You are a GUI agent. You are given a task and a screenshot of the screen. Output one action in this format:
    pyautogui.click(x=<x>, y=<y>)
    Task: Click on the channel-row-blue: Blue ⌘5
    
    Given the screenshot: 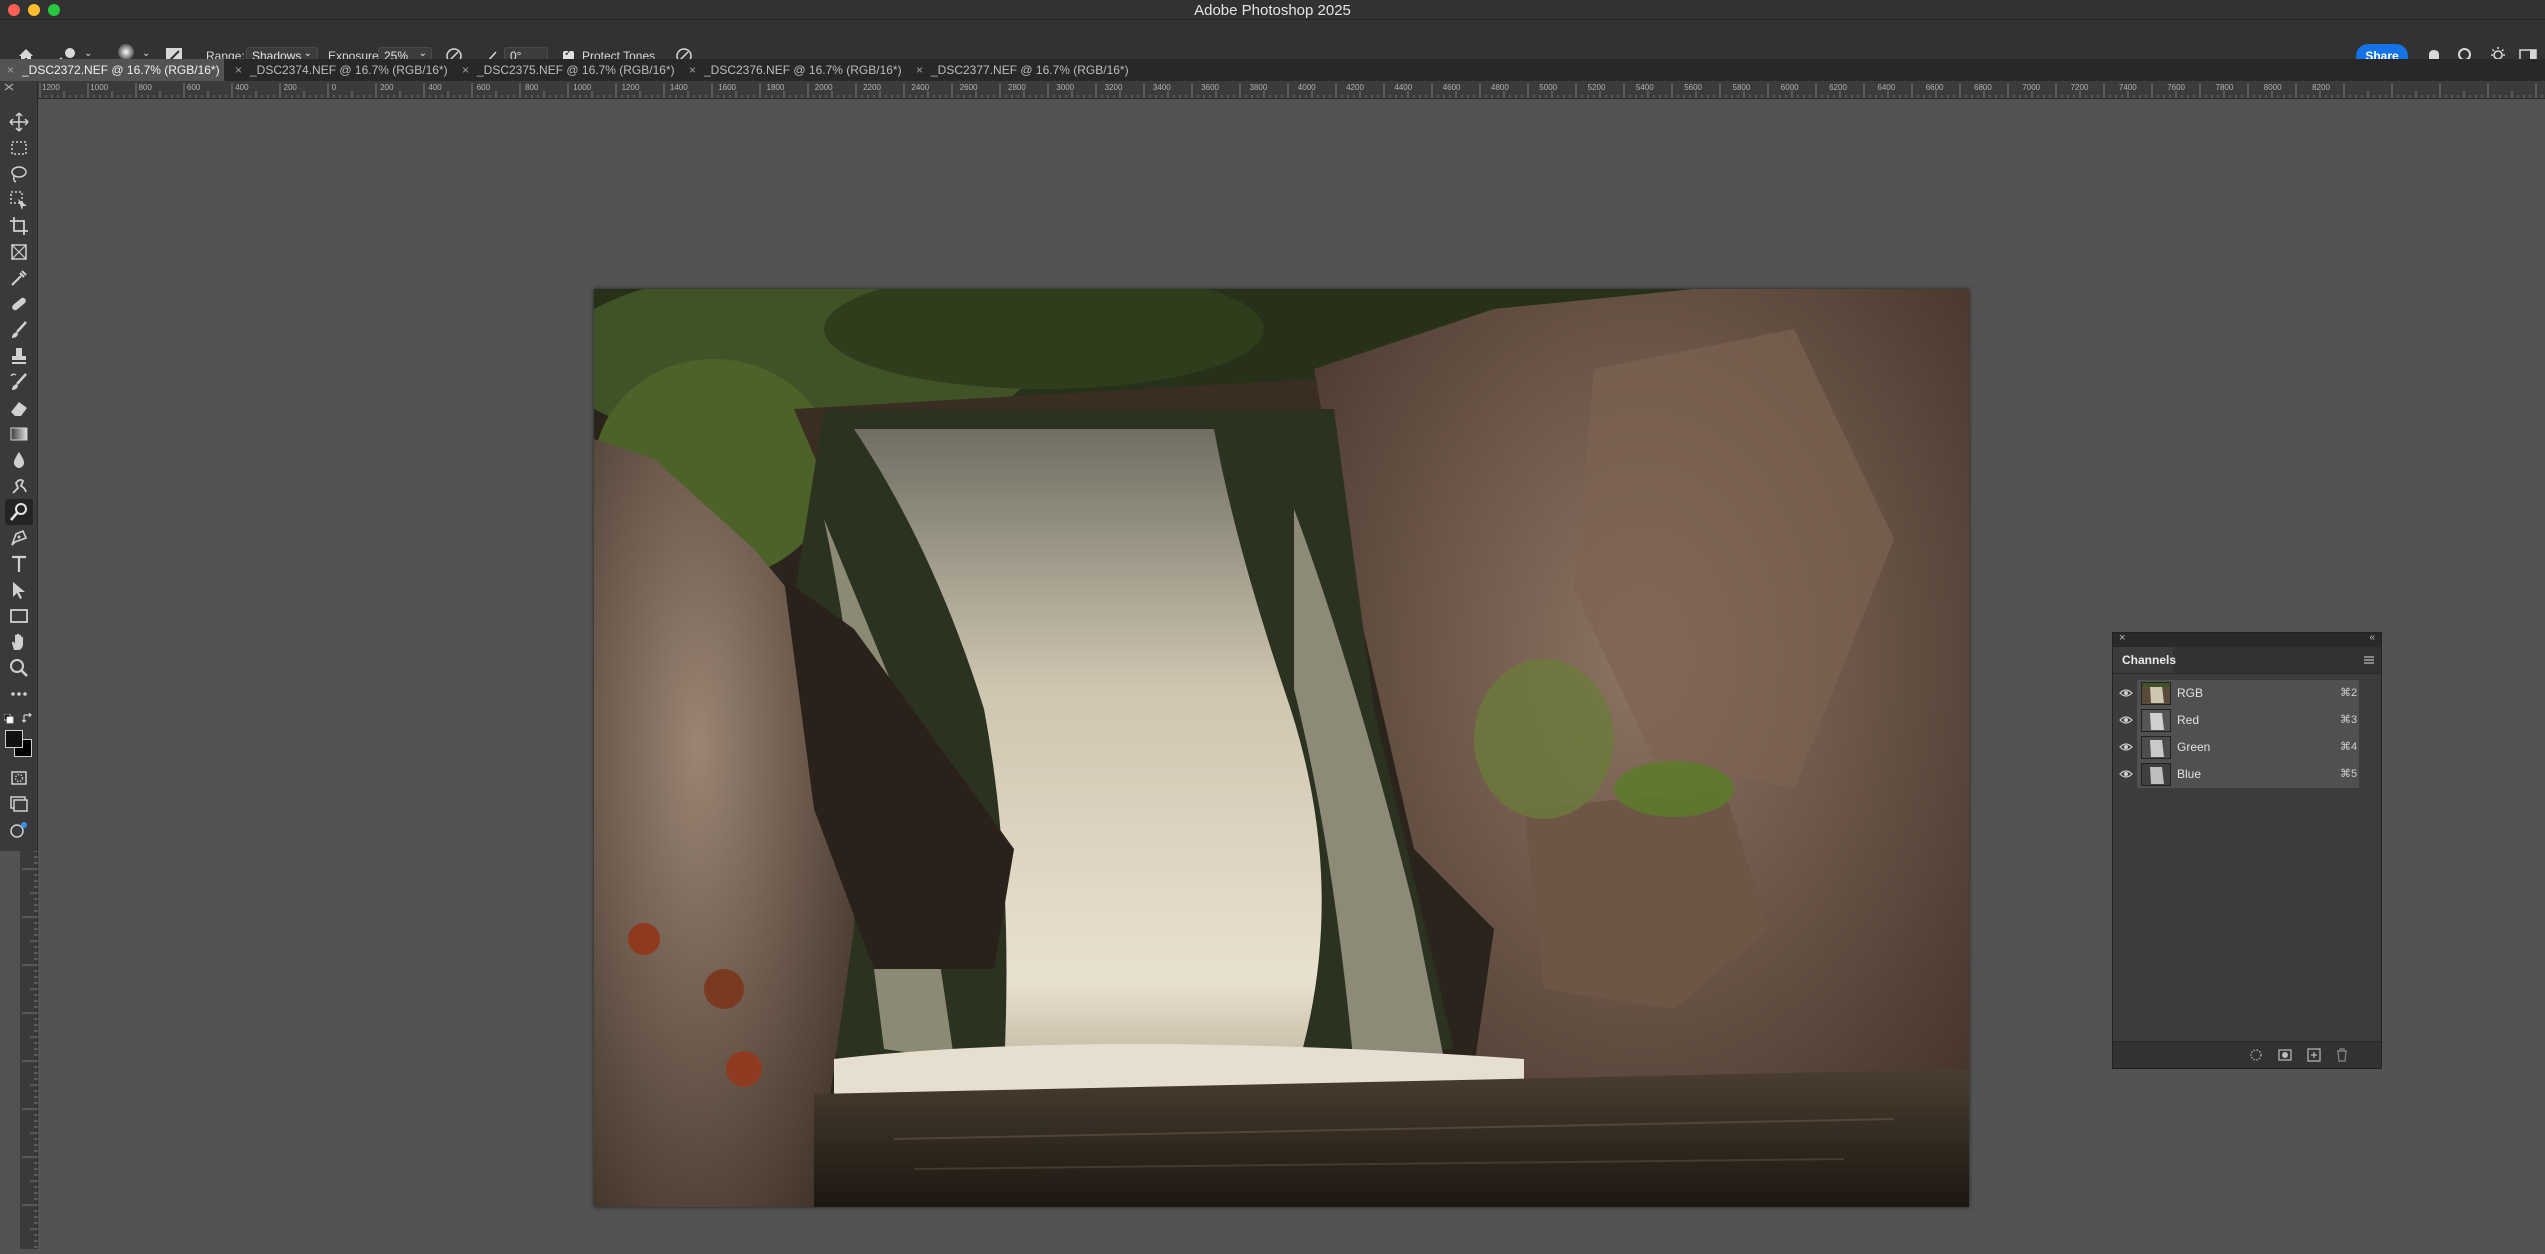 What is the action you would take?
    pyautogui.click(x=2247, y=774)
    